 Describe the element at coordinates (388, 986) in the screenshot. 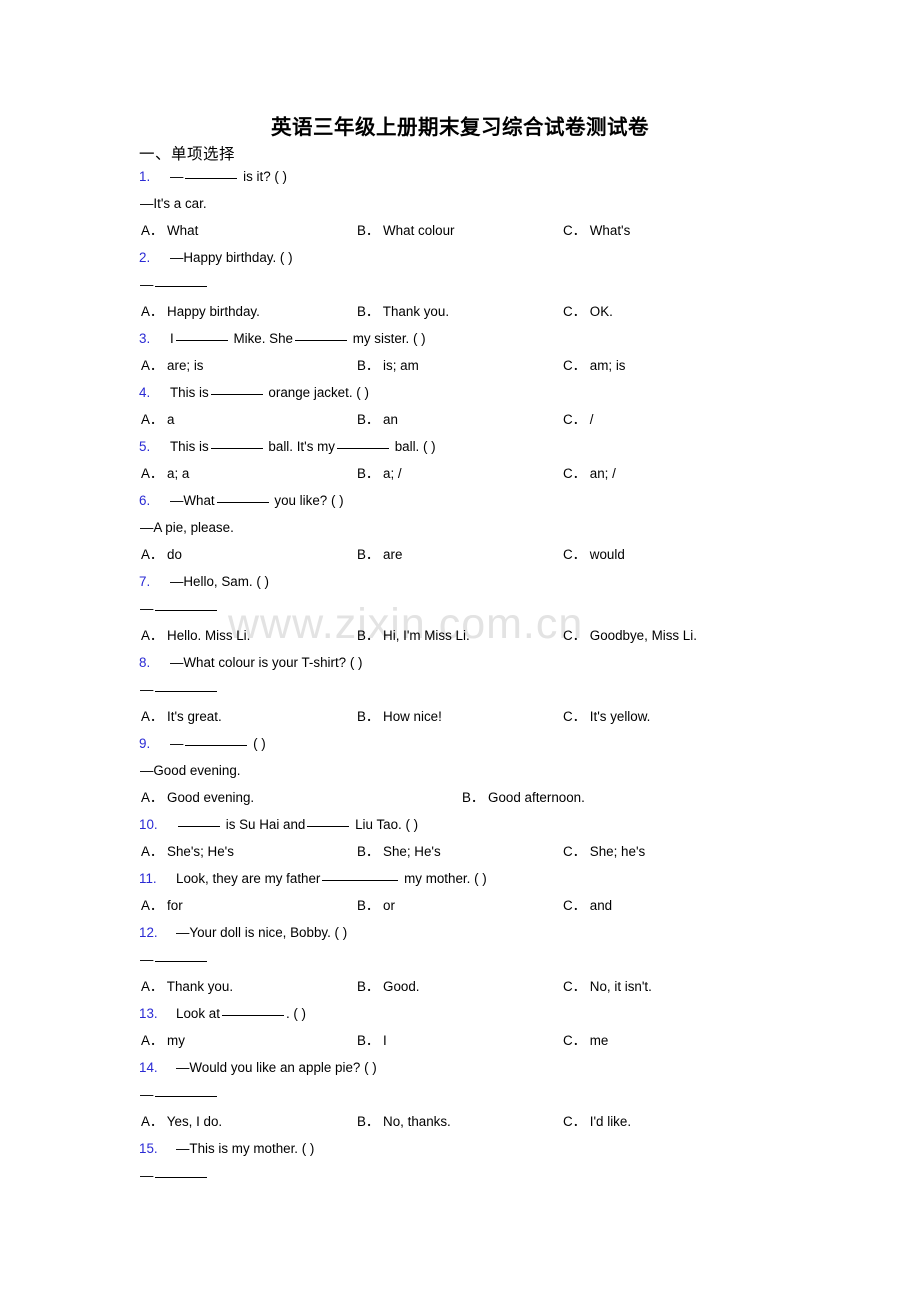

I see `option-b: B． Good.` at that location.